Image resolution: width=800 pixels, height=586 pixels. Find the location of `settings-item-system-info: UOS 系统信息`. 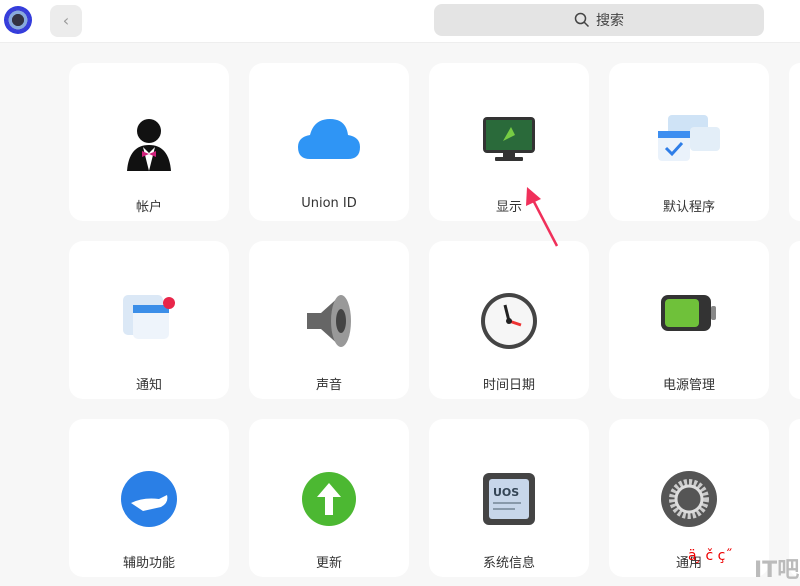

settings-item-system-info: UOS 系统信息 is located at coordinates (509, 498).